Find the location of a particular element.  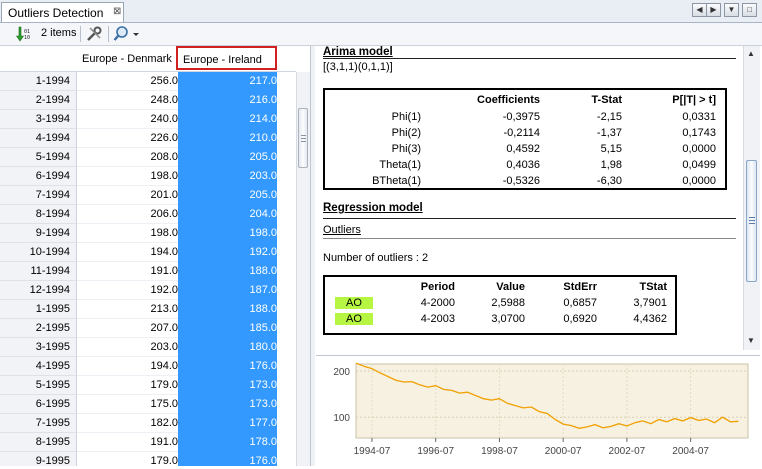

cell-denmark: 203.0 is located at coordinates (127, 347).